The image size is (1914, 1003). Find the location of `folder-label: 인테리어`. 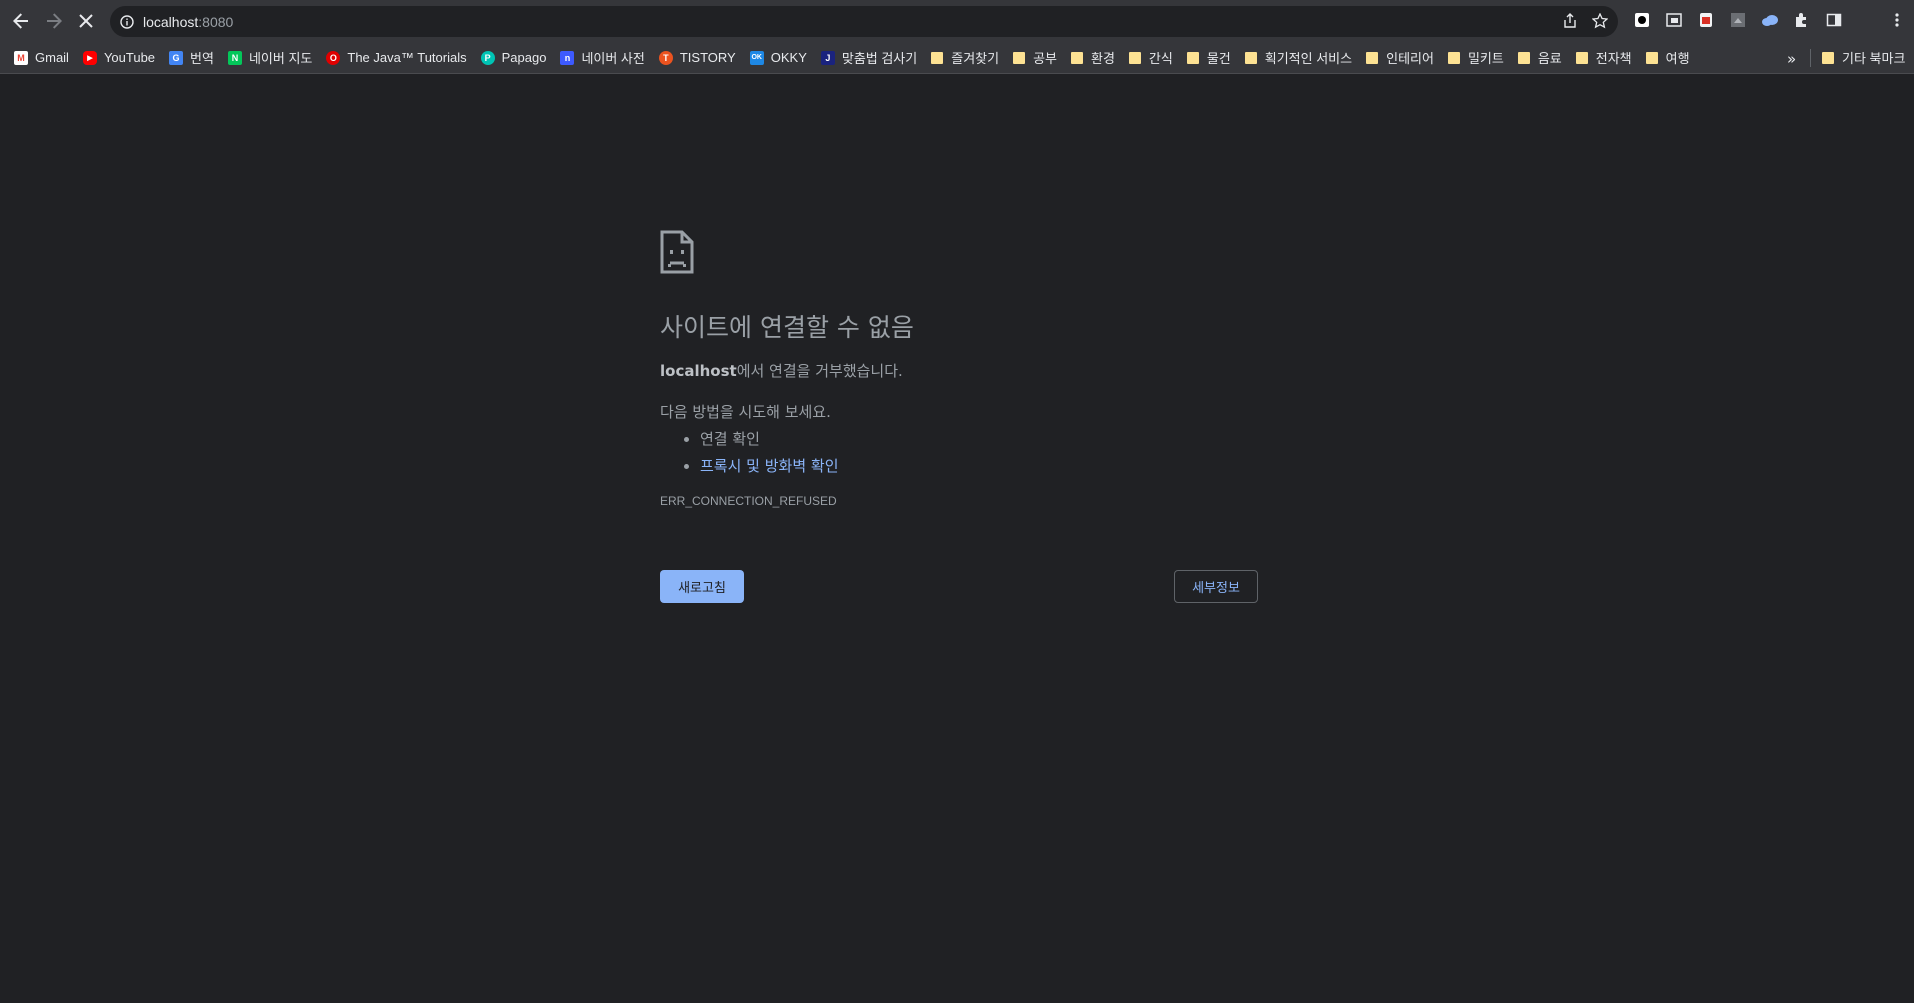

folder-label: 인테리어 is located at coordinates (1410, 58).